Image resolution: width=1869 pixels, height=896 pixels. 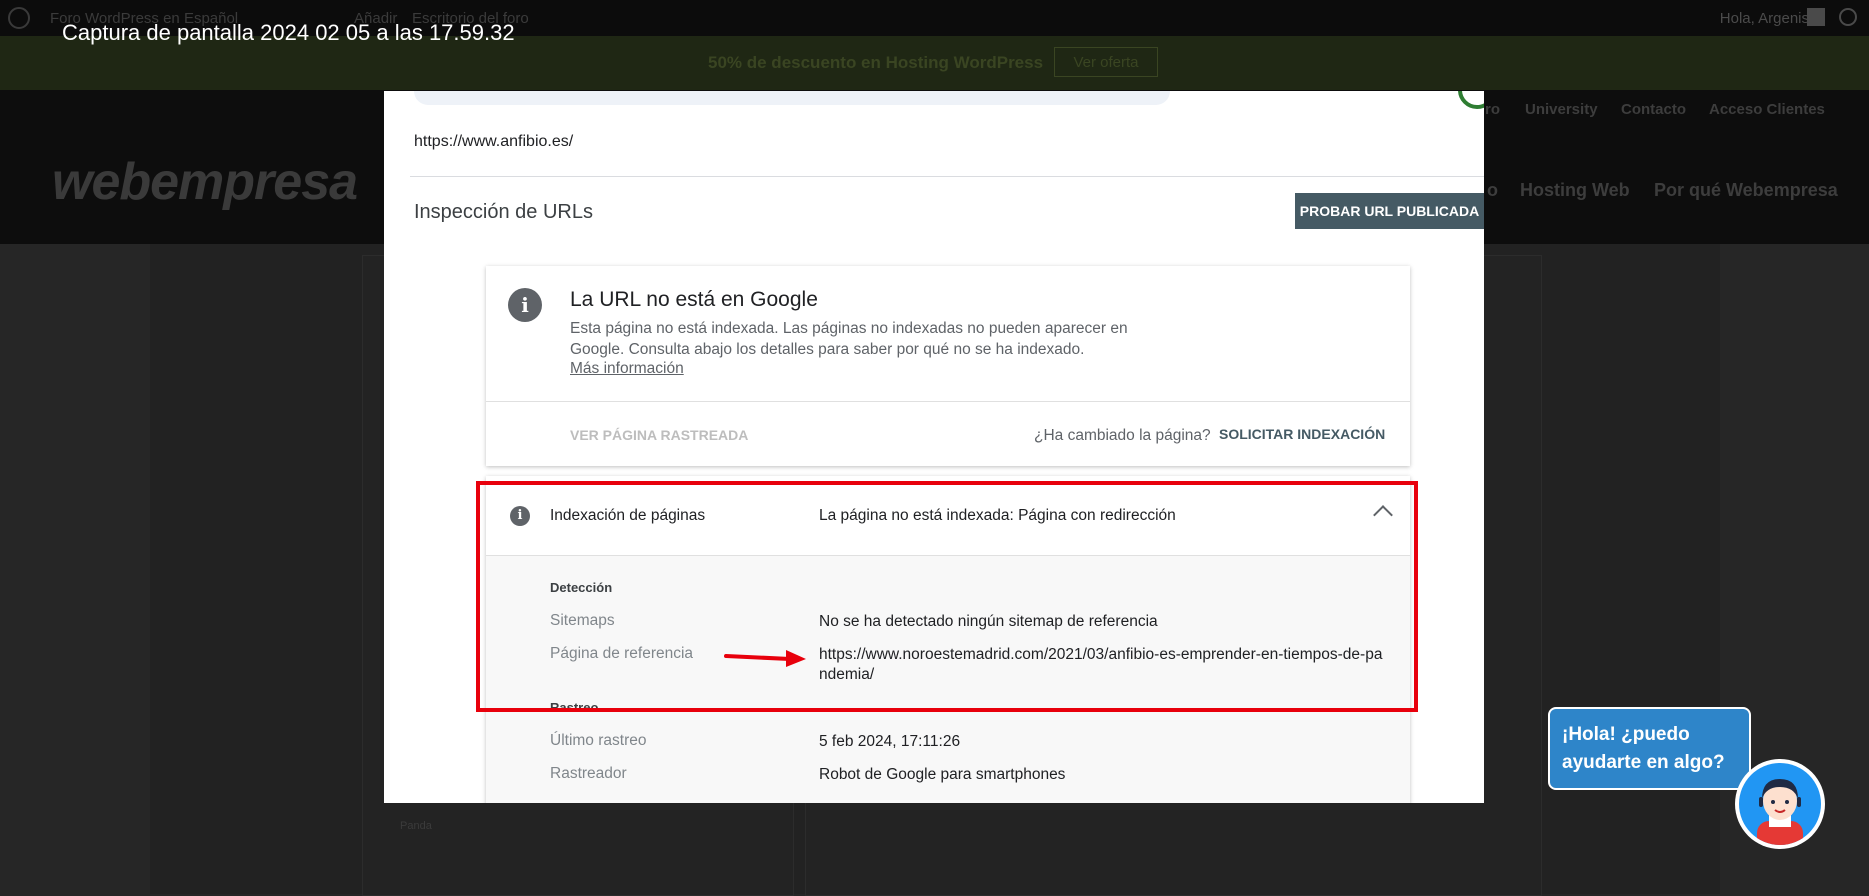 What do you see at coordinates (588, 773) in the screenshot?
I see `crawler-label: Rastreador` at bounding box center [588, 773].